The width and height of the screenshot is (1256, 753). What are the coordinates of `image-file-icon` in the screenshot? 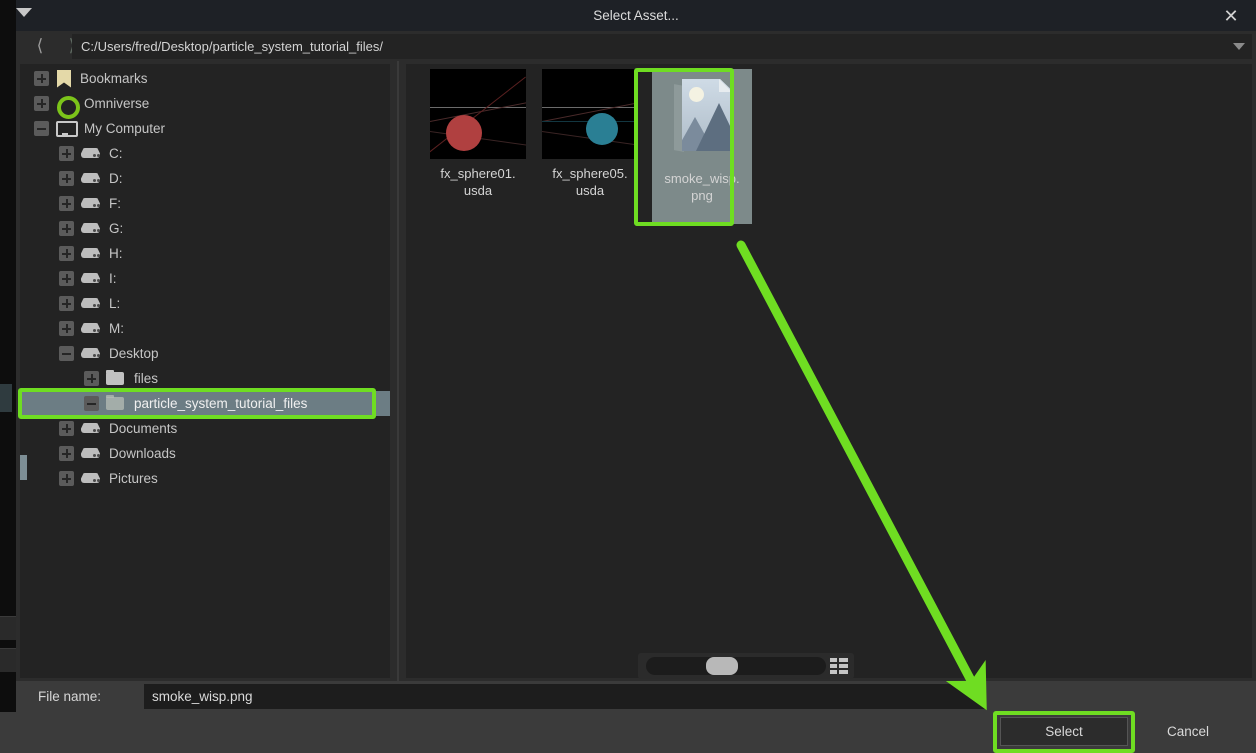 It's located at (702, 119).